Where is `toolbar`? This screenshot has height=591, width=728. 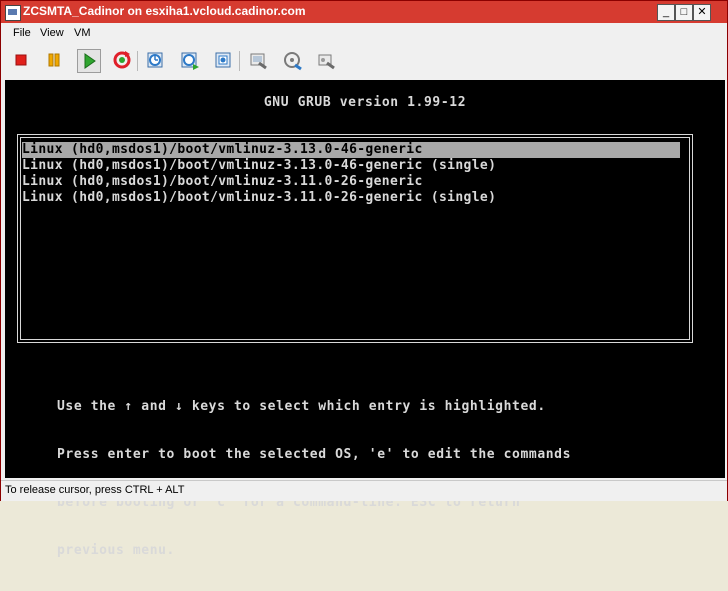 toolbar is located at coordinates (364, 61).